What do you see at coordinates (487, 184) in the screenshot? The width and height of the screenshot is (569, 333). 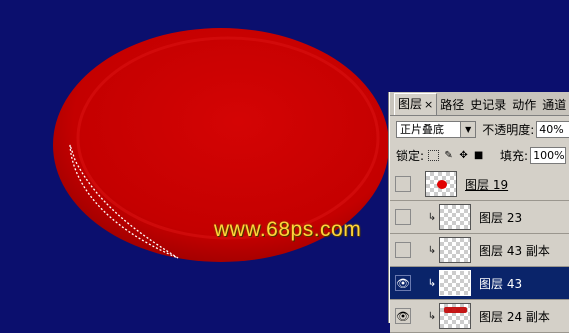 I see `layer-name: 图层 19` at bounding box center [487, 184].